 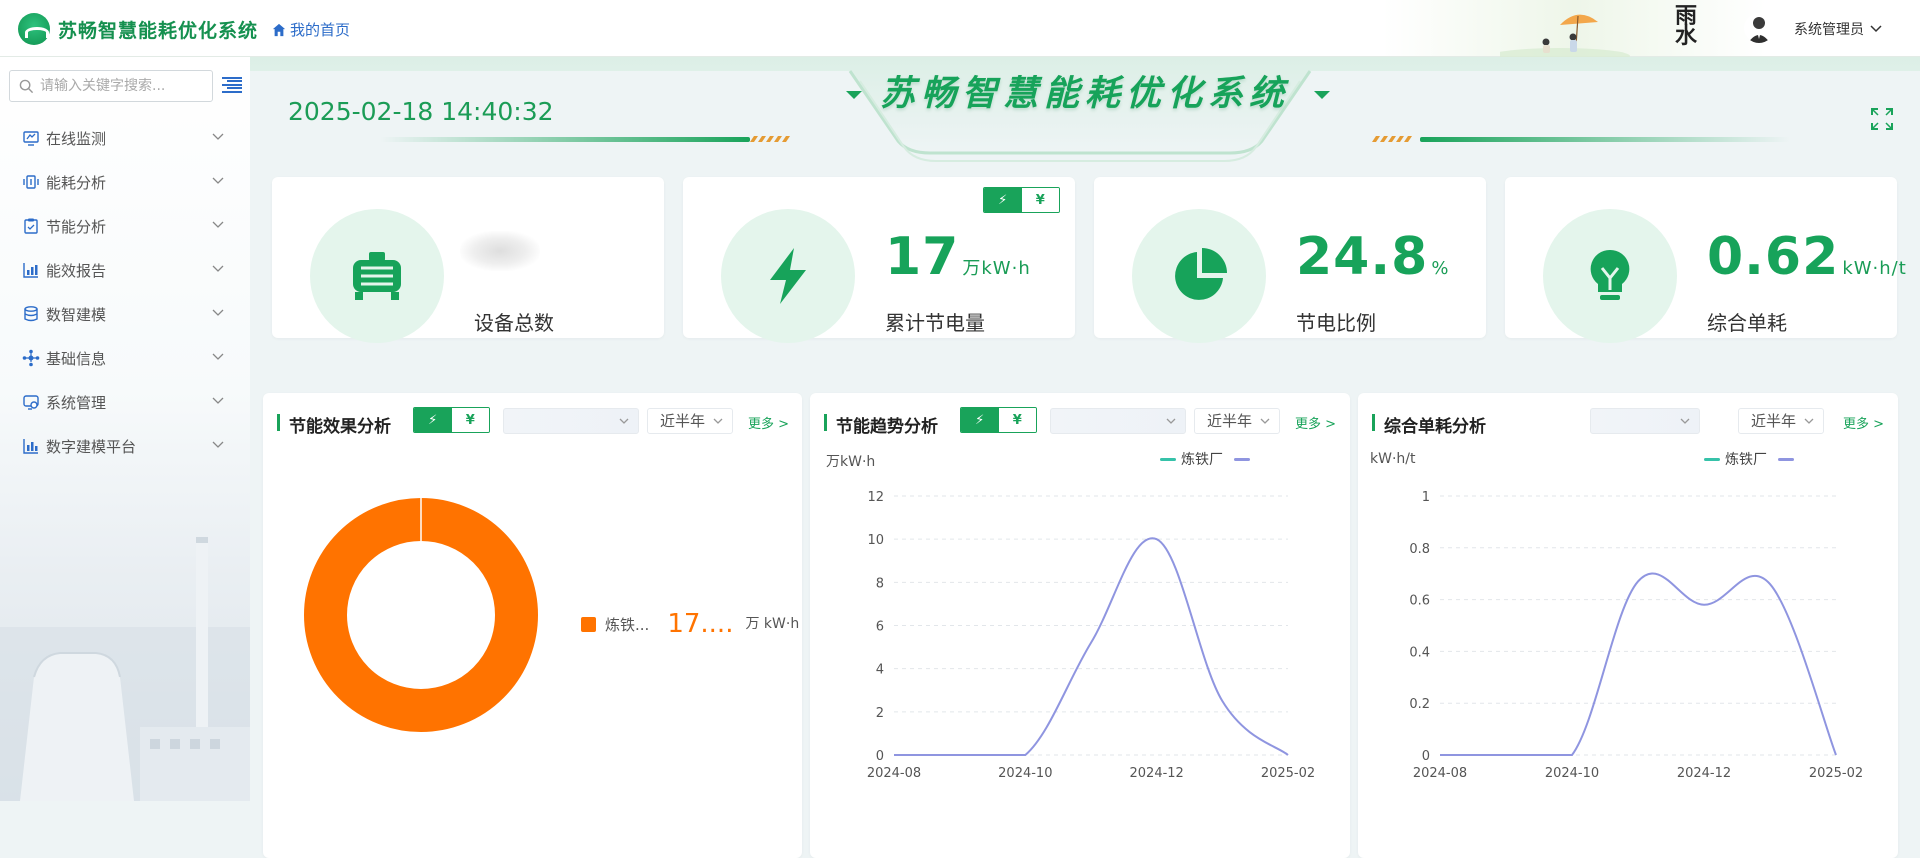 What do you see at coordinates (158, 31) in the screenshot?
I see `app-title: 苏畅智慧能耗优化系统` at bounding box center [158, 31].